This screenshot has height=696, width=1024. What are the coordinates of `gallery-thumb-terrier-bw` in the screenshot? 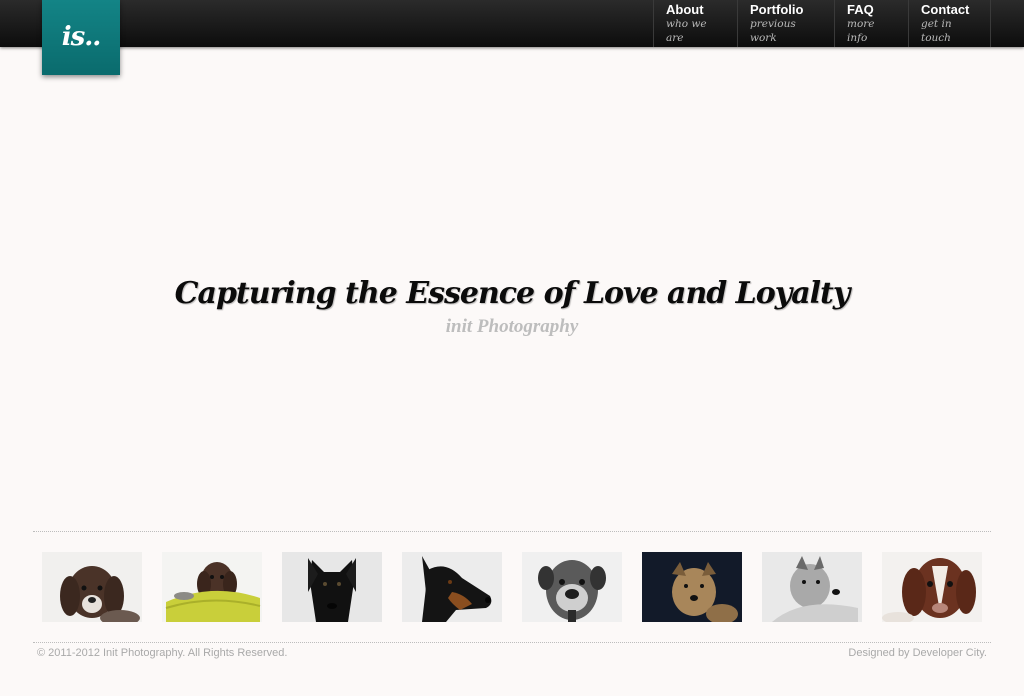 It's located at (812, 587).